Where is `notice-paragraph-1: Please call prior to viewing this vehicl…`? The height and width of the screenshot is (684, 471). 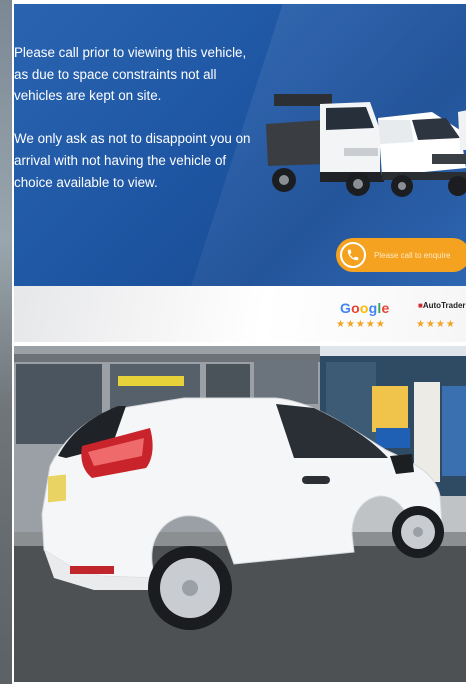 notice-paragraph-1: Please call prior to viewing this vehicl… is located at coordinates (130, 74).